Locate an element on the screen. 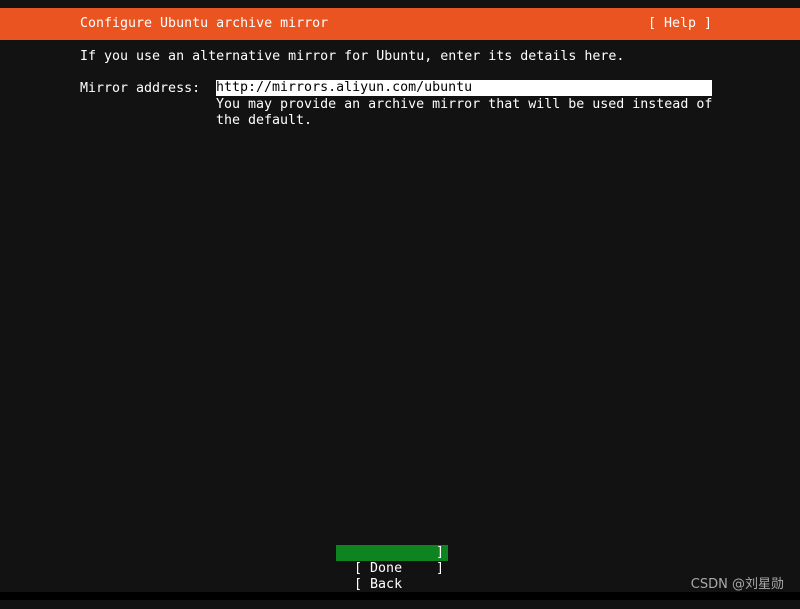  help-button: [ Help ] is located at coordinates (680, 24).